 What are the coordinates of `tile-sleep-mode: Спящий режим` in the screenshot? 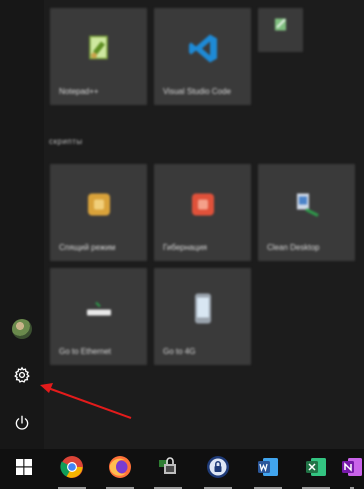 It's located at (98, 212).